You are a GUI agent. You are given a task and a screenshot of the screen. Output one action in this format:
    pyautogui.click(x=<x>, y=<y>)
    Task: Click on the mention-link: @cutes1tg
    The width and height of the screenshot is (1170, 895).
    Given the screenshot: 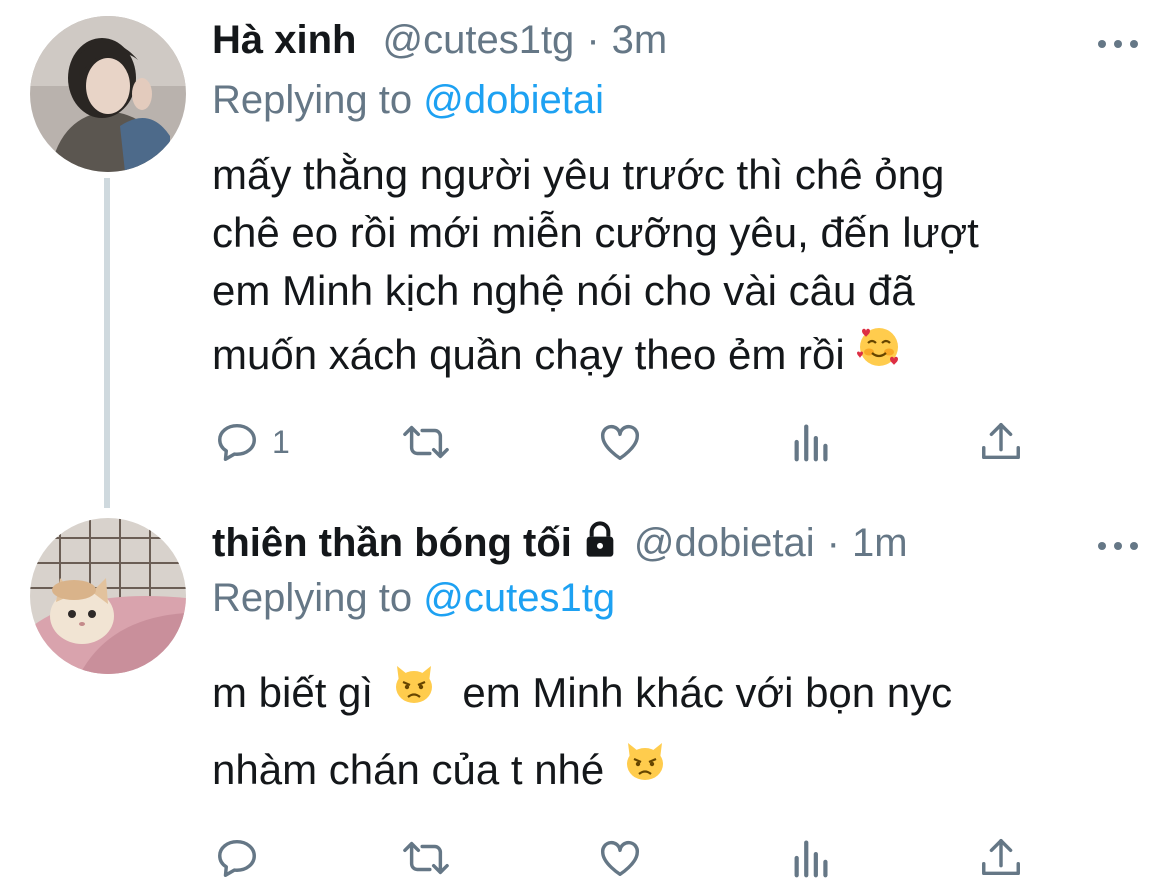 What is the action you would take?
    pyautogui.click(x=519, y=598)
    